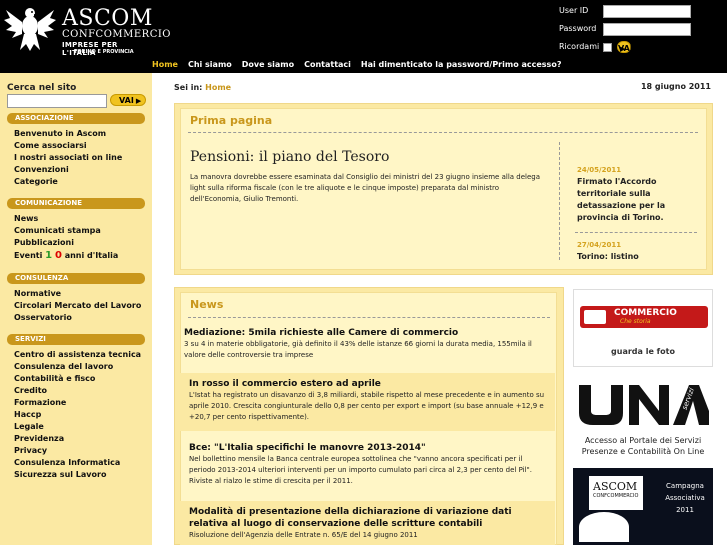 Image resolution: width=727 pixels, height=545 pixels. What do you see at coordinates (57, 230) in the screenshot?
I see `sidebar-item-comunicati: Comunicati stampa` at bounding box center [57, 230].